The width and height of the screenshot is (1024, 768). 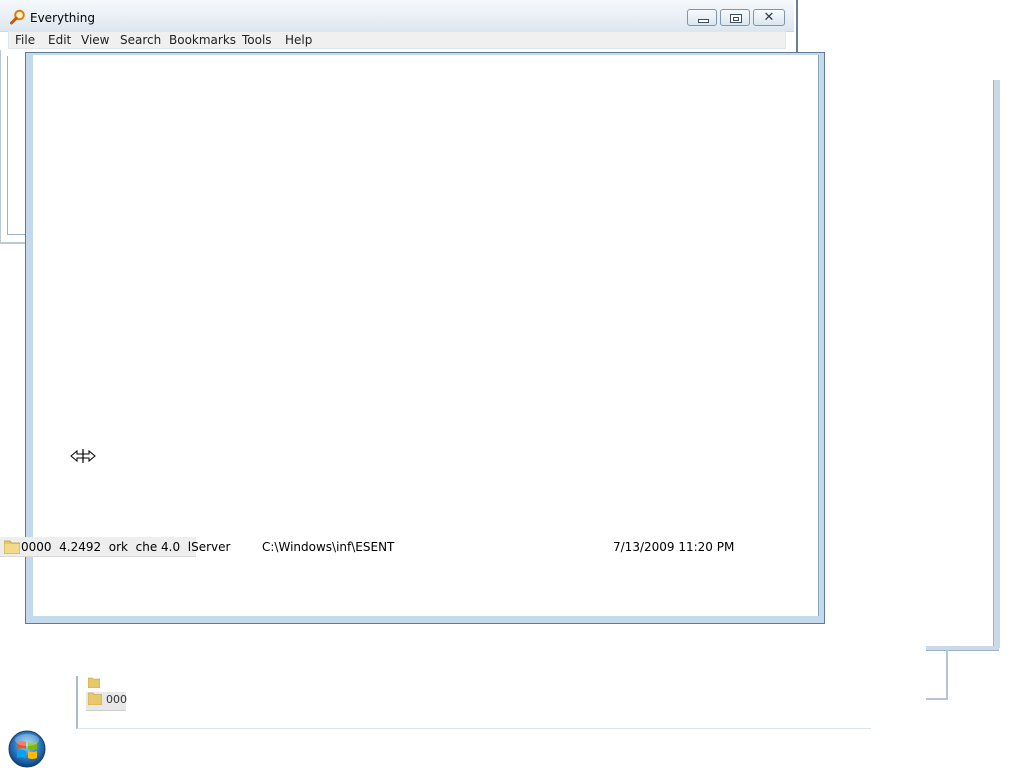 I want to click on background-window-corner, so click(x=937, y=675).